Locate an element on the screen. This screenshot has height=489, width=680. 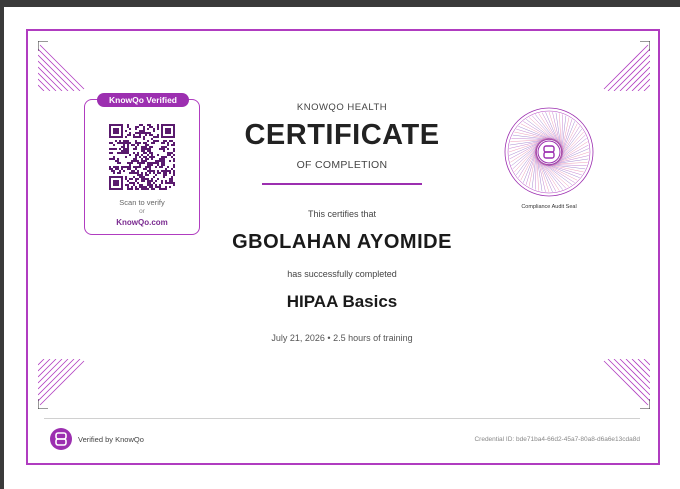
or-text: or is located at coordinates (142, 211).